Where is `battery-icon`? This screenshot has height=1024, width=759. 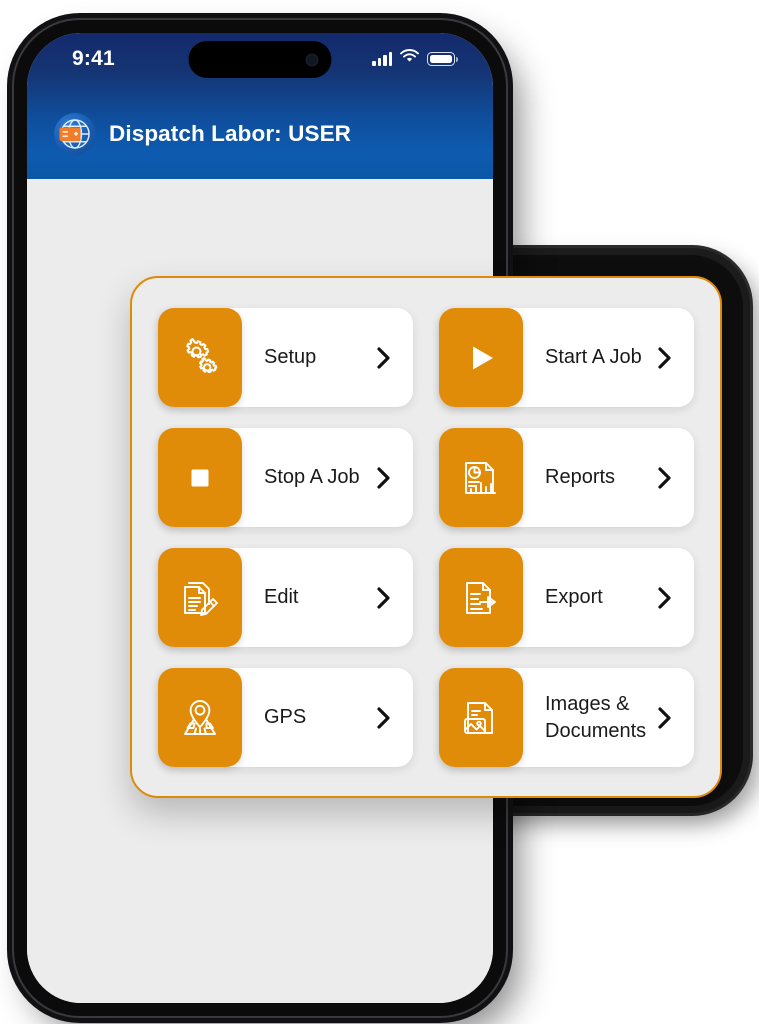 battery-icon is located at coordinates (442, 58).